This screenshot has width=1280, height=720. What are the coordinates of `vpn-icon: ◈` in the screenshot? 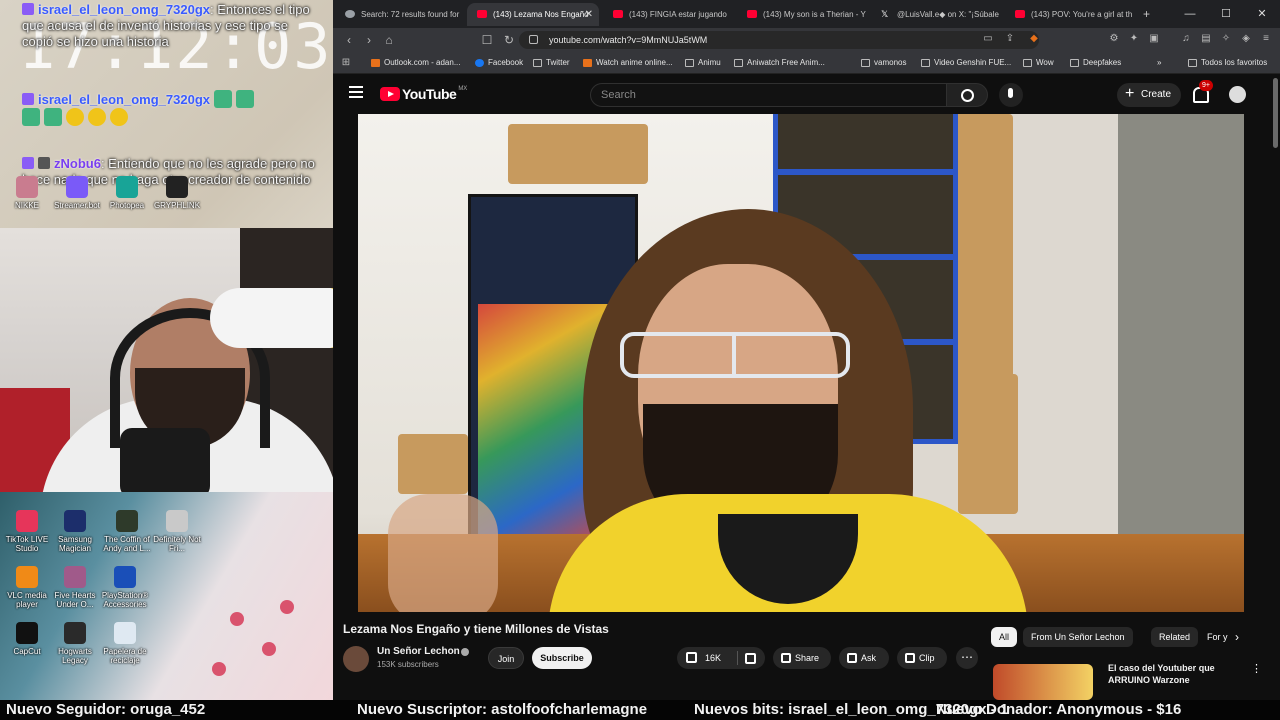 It's located at (1246, 39).